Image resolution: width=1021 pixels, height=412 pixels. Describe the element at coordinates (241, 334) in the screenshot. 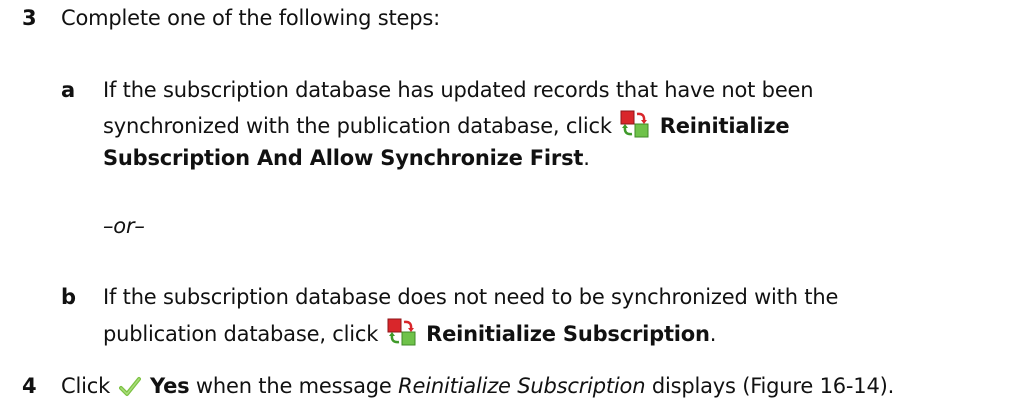

I see `step-3b-line-2-text: publication database, click` at that location.